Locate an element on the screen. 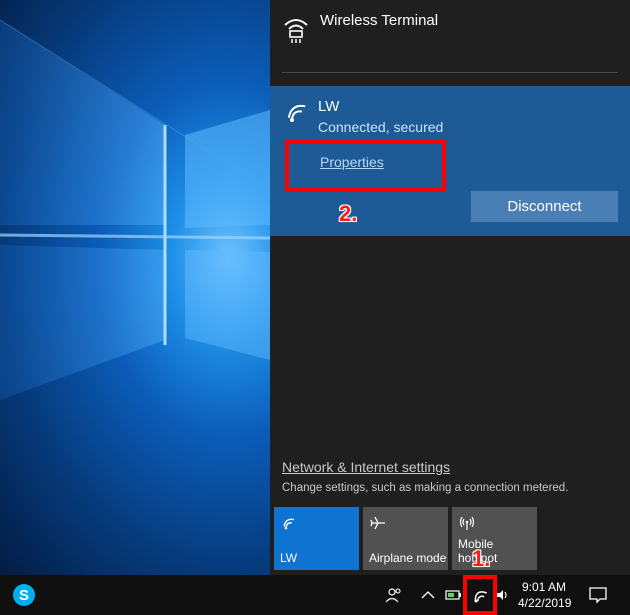 This screenshot has height=615, width=630. quick-action-airplane-mode: Airplane mode is located at coordinates (405, 538).